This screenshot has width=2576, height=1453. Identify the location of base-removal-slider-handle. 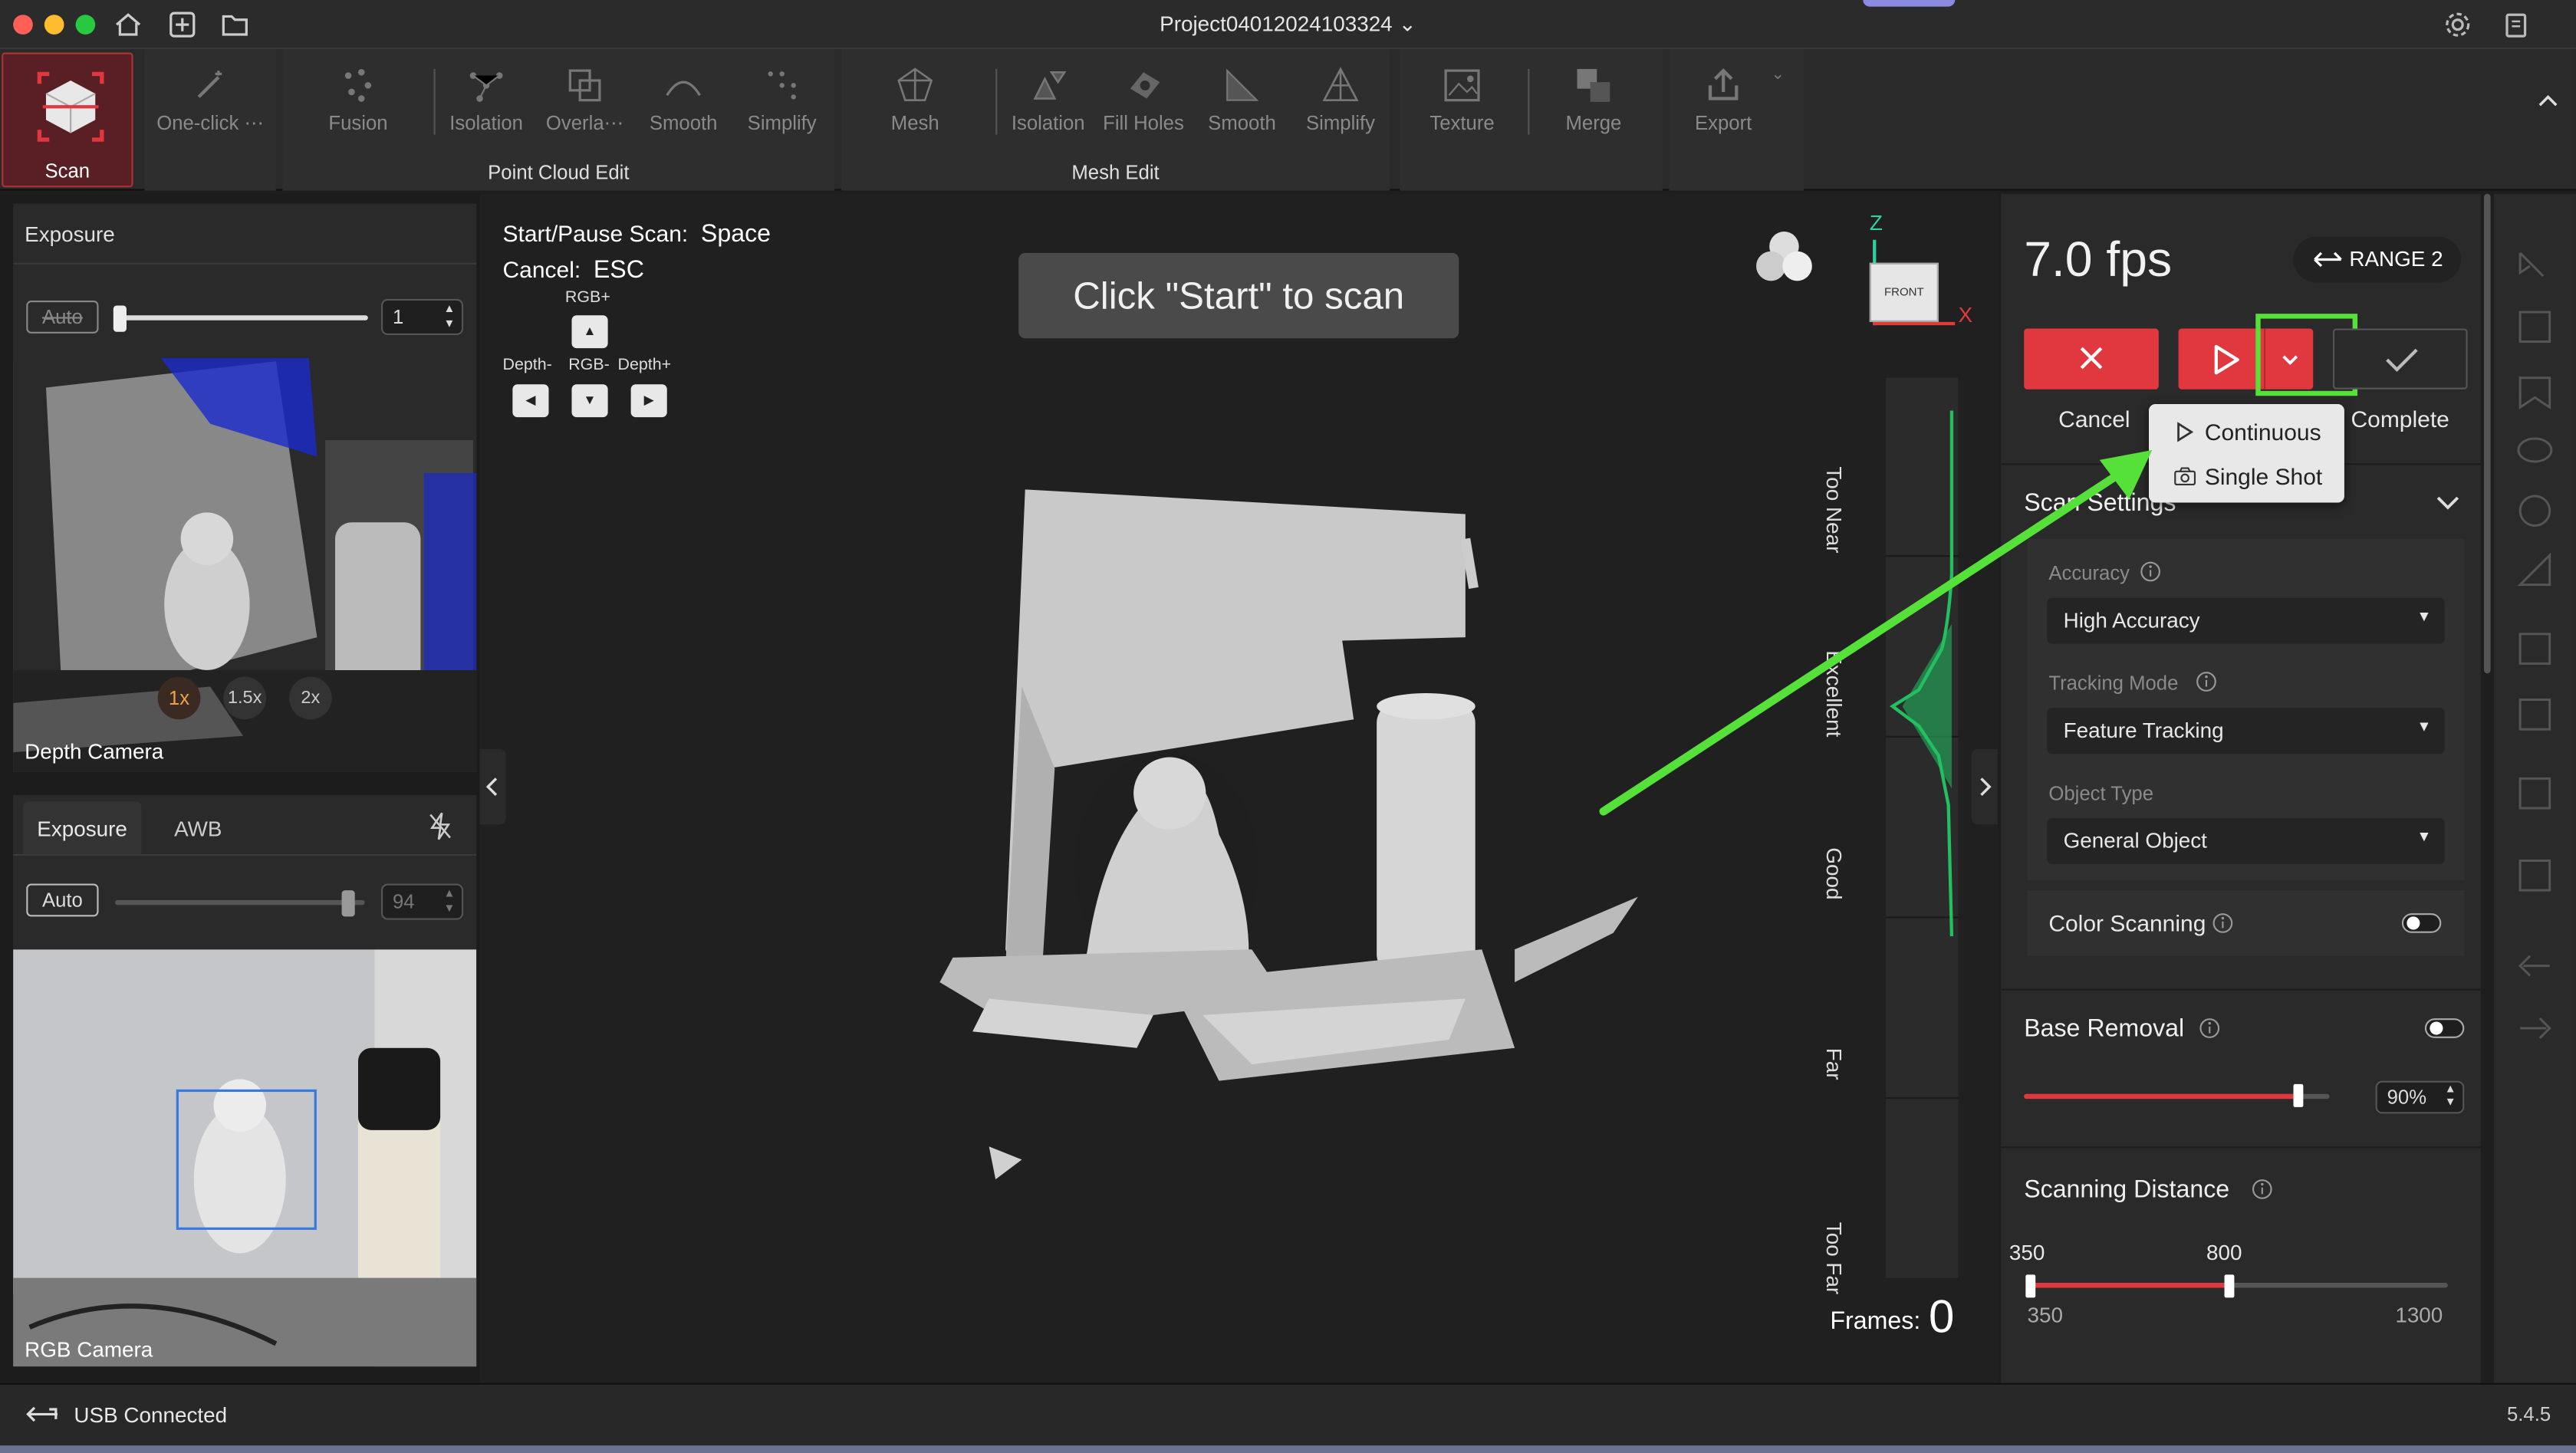
(2299, 1095).